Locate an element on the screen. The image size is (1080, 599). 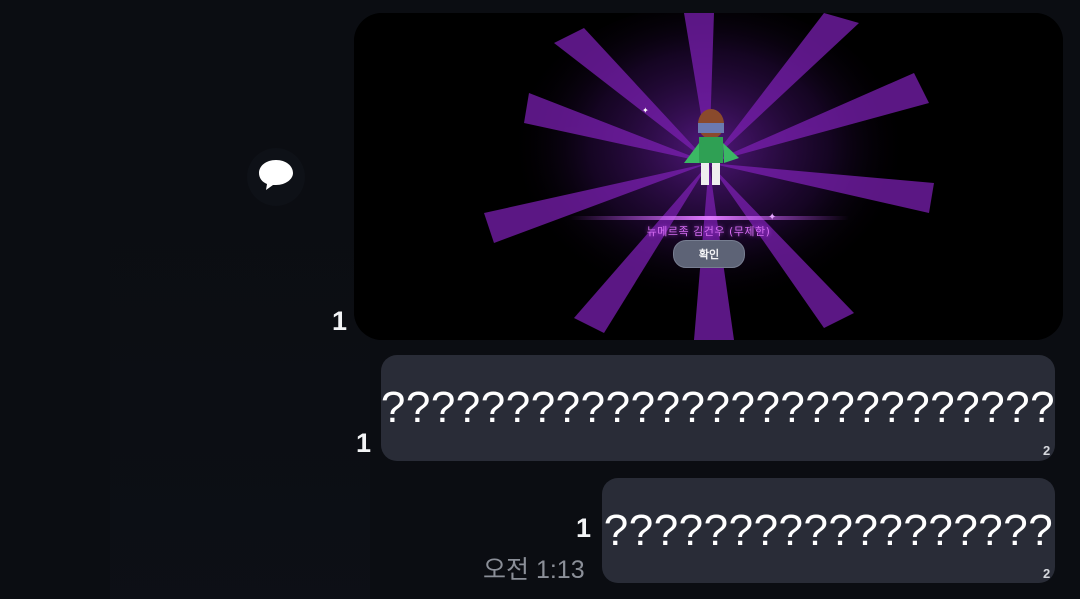
speech-bubble-icon is located at coordinates (276, 177).